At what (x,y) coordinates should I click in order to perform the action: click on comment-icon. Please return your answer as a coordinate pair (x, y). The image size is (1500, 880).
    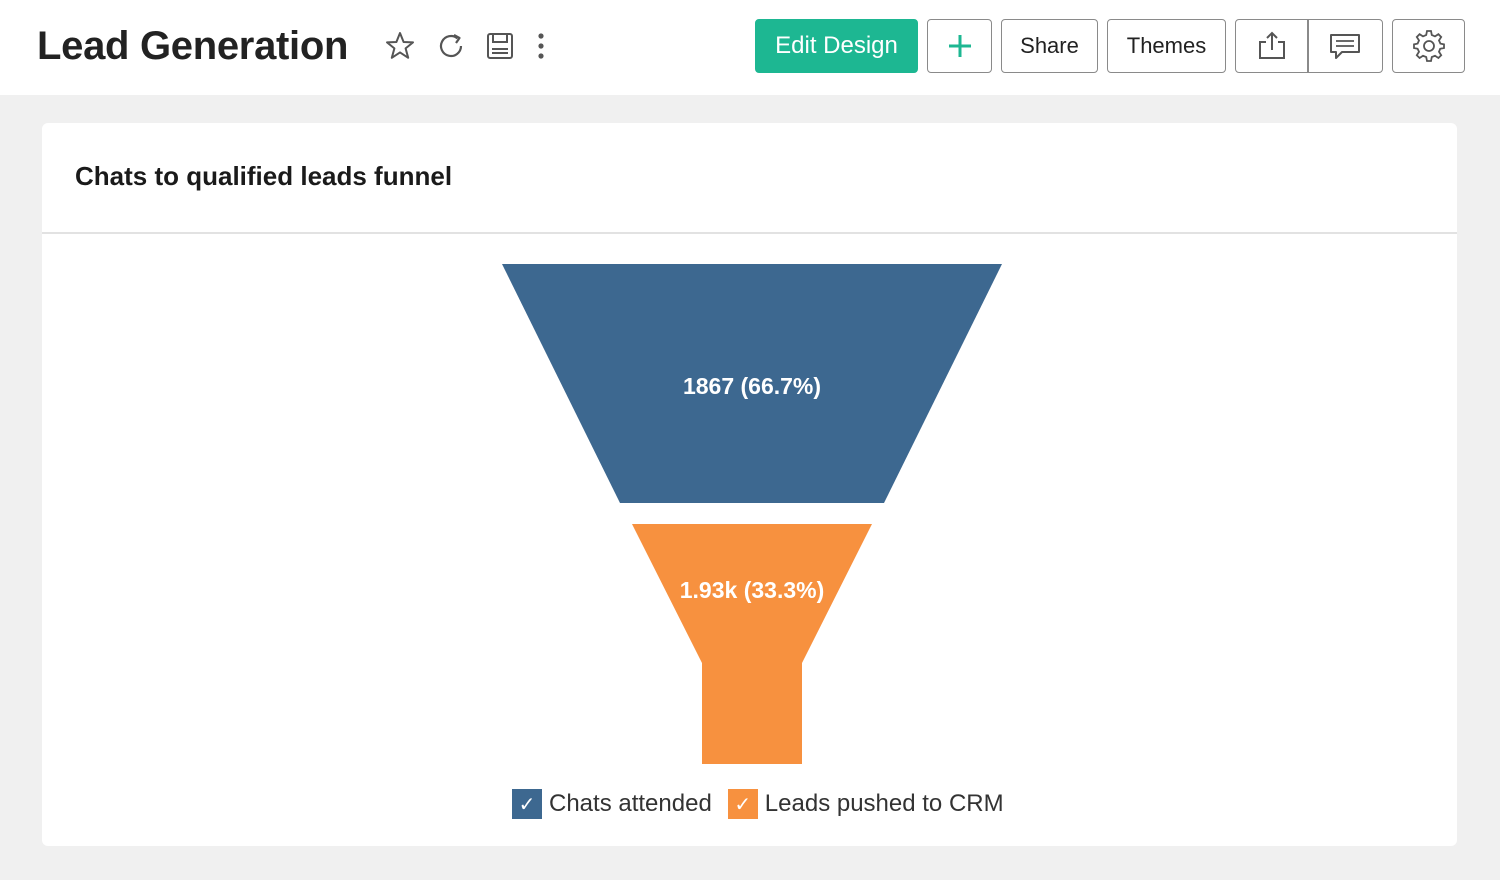
    Looking at the image, I should click on (1345, 46).